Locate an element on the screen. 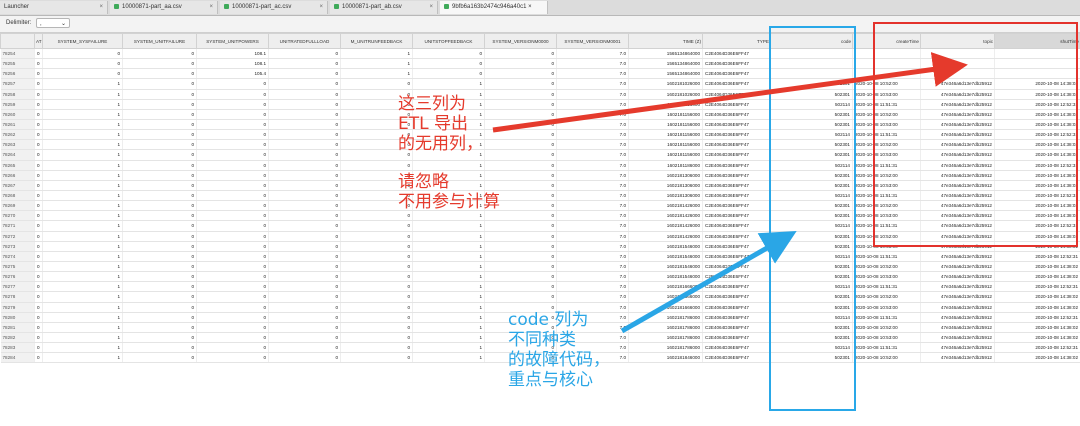 This screenshot has width=1080, height=426. row-index-cell: 78283 is located at coordinates (17, 348).